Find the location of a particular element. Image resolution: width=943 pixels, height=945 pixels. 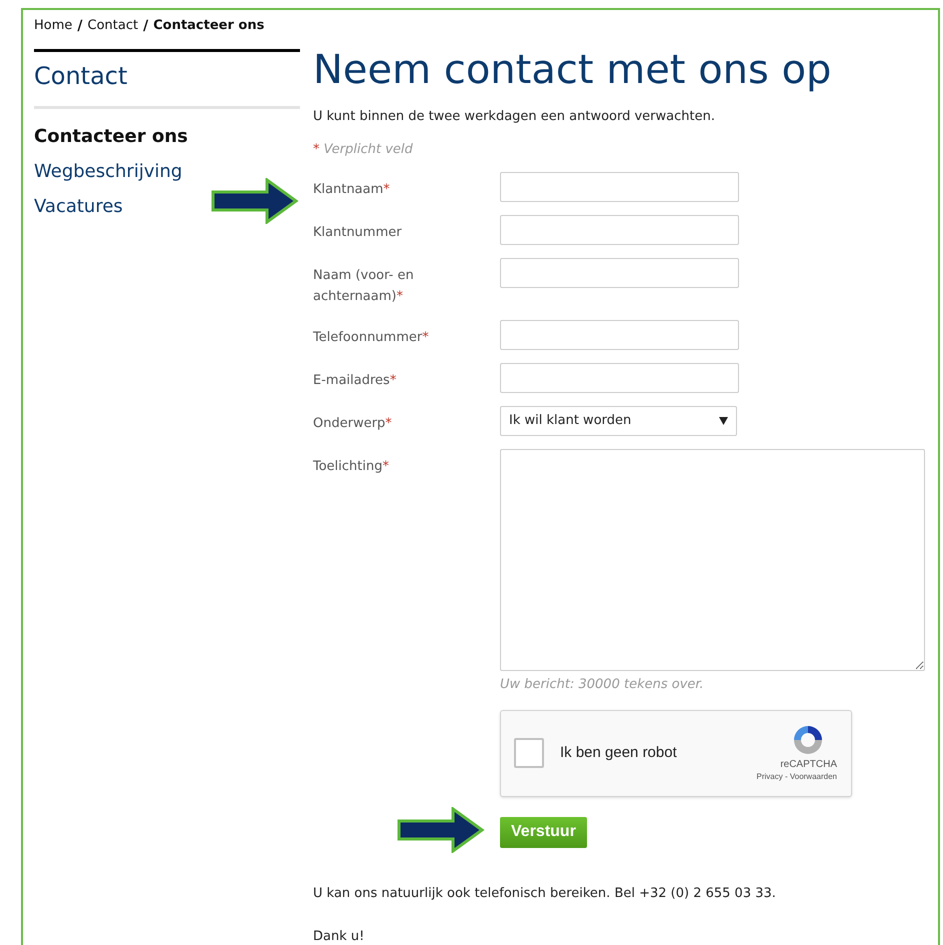

field-label: Naam (voor- en achternaam)* is located at coordinates (364, 286).